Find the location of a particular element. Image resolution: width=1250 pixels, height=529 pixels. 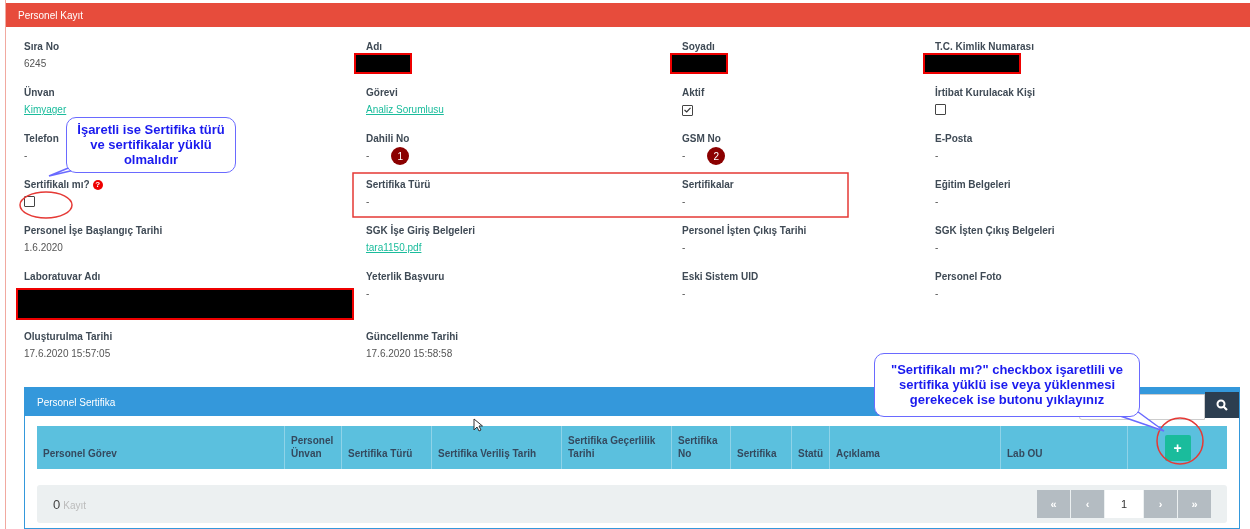

field-label: GSM No is located at coordinates (701, 138).